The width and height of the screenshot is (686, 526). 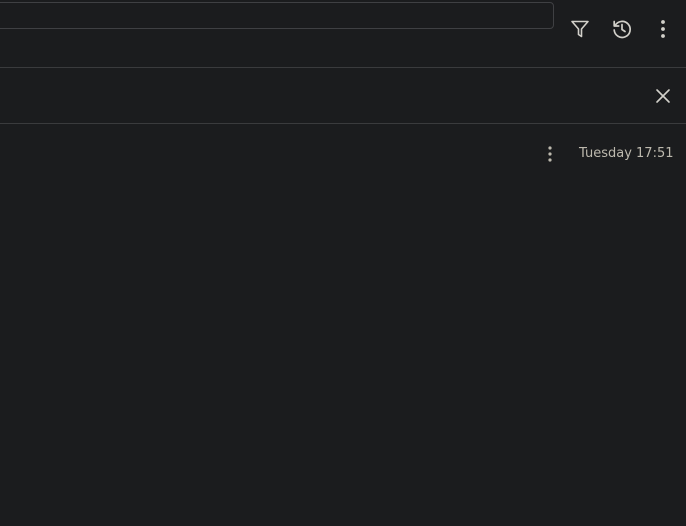 What do you see at coordinates (343, 34) in the screenshot?
I see `top-toolbar` at bounding box center [343, 34].